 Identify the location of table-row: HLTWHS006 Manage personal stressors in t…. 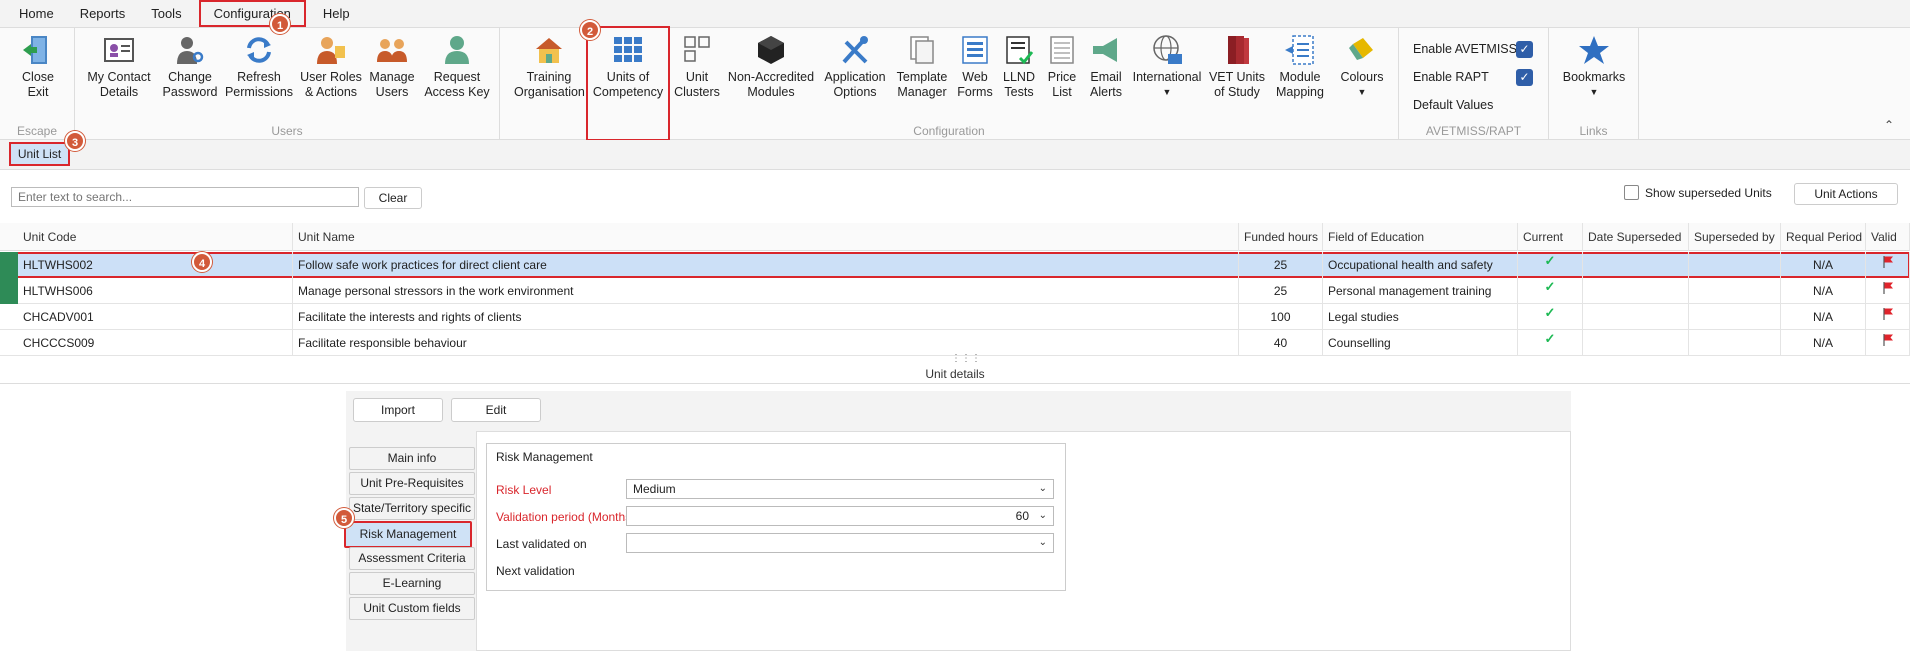
(955, 291).